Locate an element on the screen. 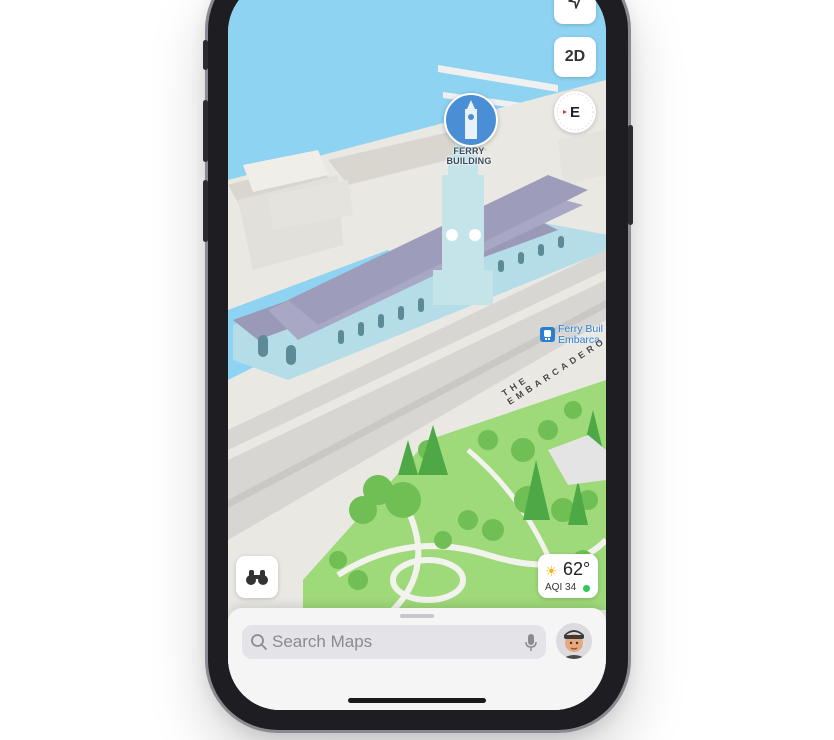 This screenshot has width=834, height=740. air-quality-index: AQI 34 is located at coordinates (561, 587).